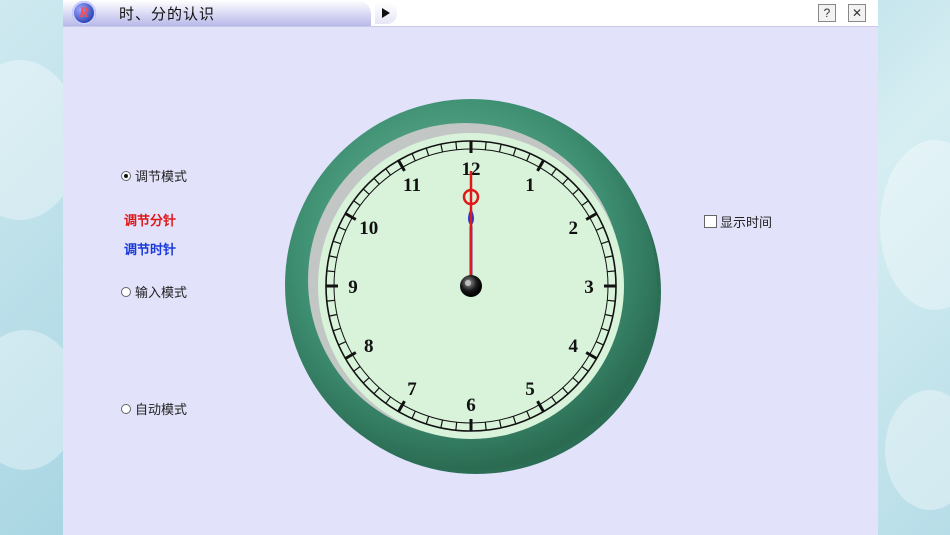 Image resolution: width=950 pixels, height=535 pixels. I want to click on clock-hub-highlight, so click(468, 283).